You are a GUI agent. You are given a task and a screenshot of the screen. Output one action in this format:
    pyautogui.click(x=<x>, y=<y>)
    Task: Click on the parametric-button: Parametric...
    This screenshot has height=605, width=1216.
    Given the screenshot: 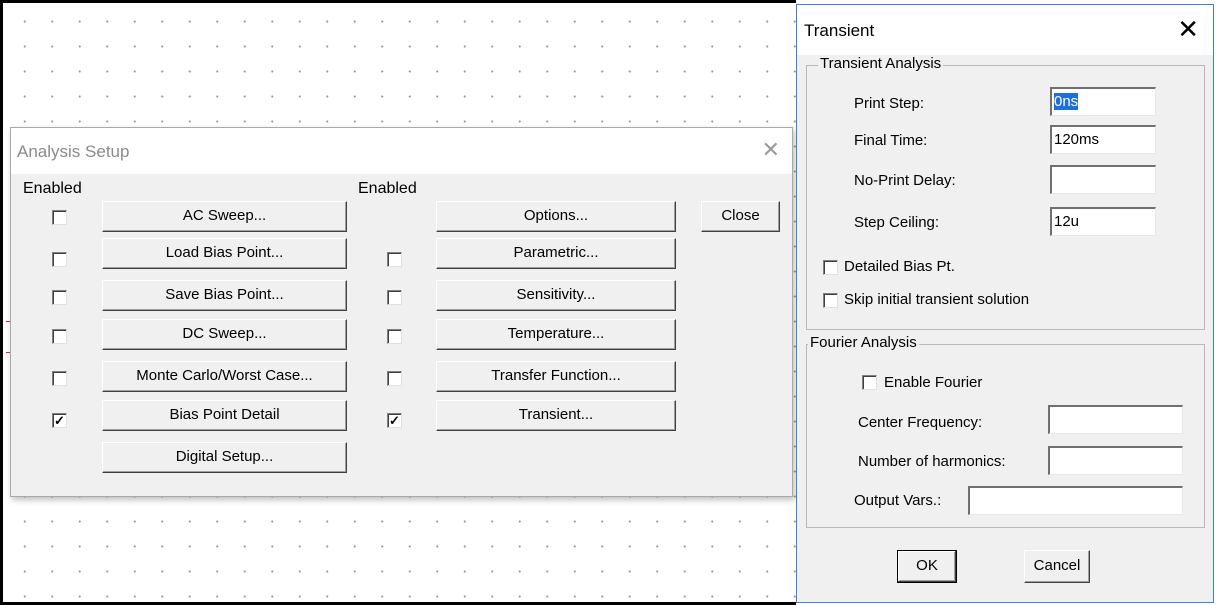 What is the action you would take?
    pyautogui.click(x=556, y=253)
    